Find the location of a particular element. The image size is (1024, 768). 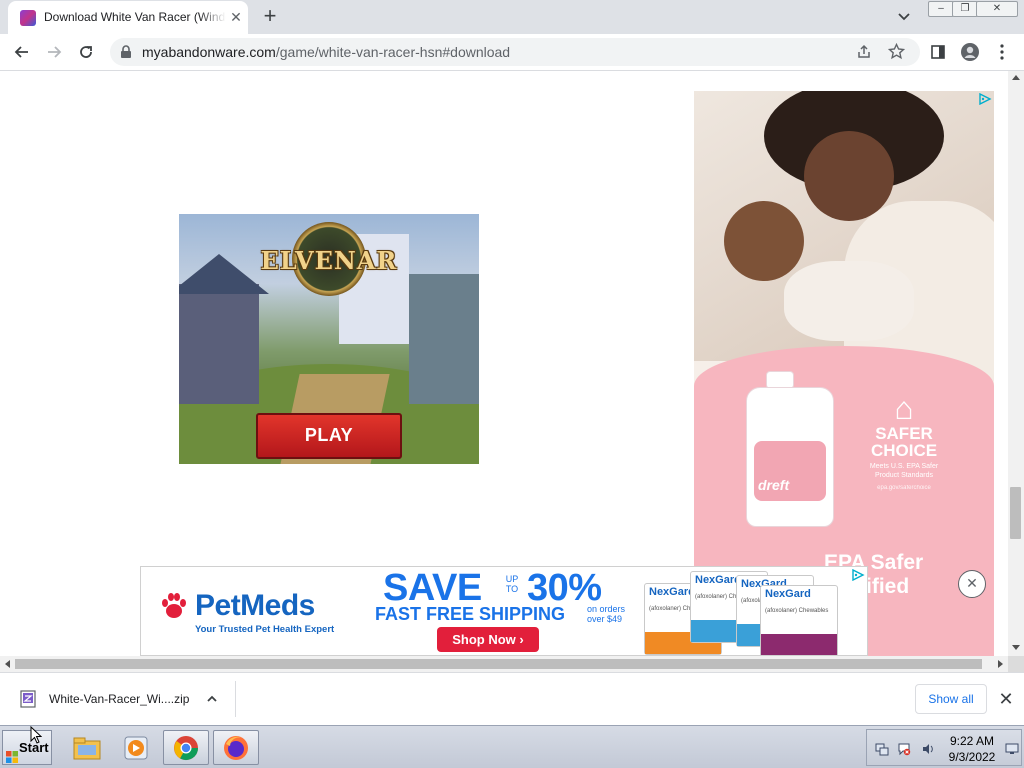

seal-url: epa.gov/saferchoice is located at coordinates (904, 488).